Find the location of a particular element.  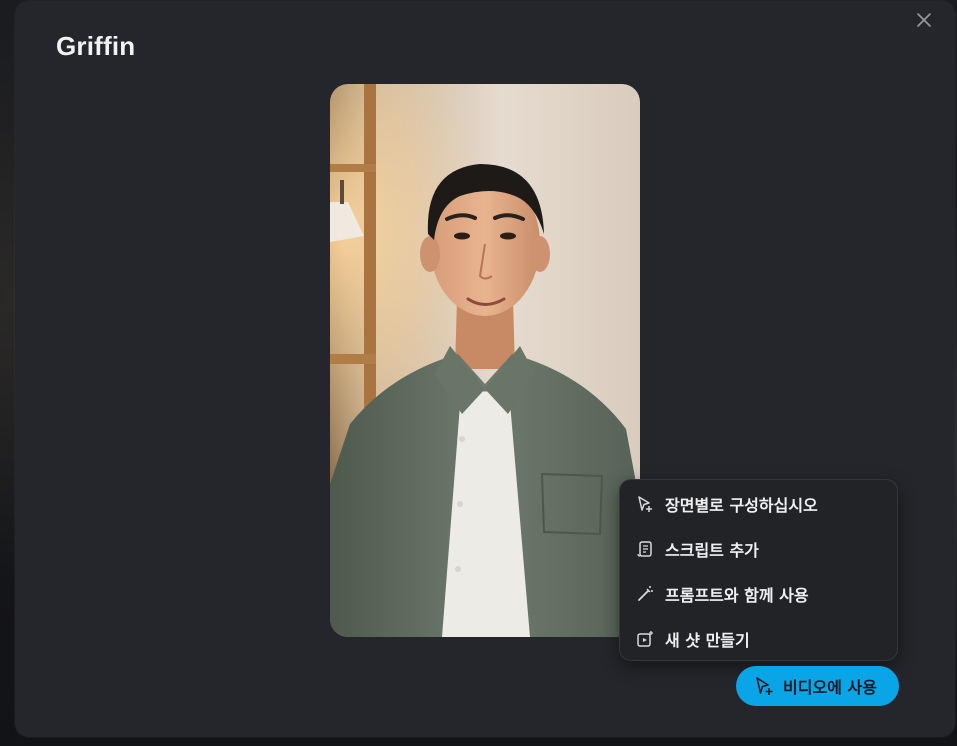

menu-item-organize-by-scene: 장면별로 구성하십시오 is located at coordinates (758, 504).